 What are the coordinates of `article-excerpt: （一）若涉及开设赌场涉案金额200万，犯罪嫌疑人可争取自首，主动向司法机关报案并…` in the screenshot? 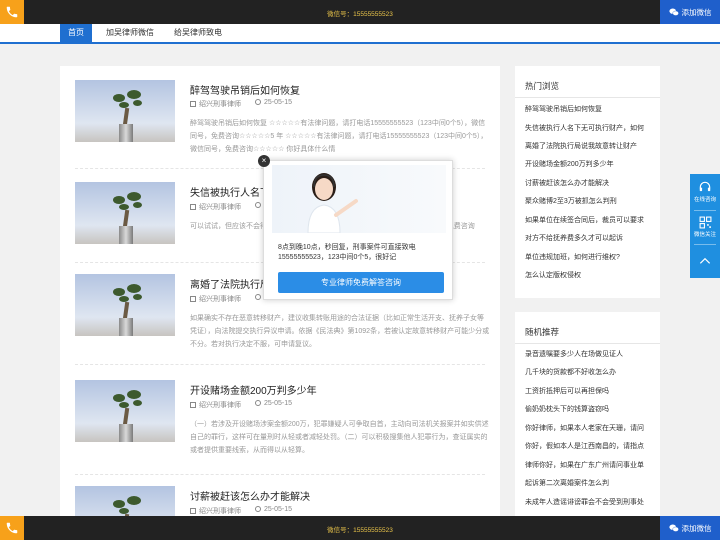 It's located at (339, 437).